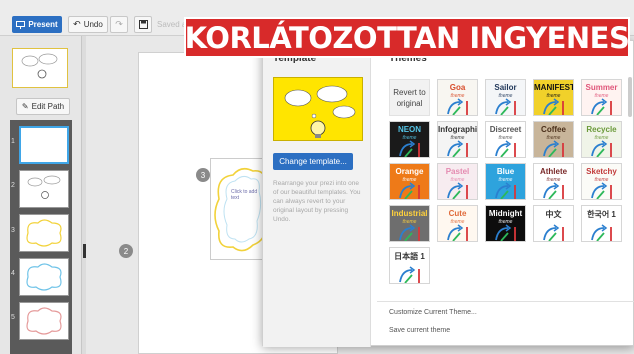 This screenshot has width=634, height=354. I want to click on edit-path-button: ✎ Edit Path, so click(43, 106).